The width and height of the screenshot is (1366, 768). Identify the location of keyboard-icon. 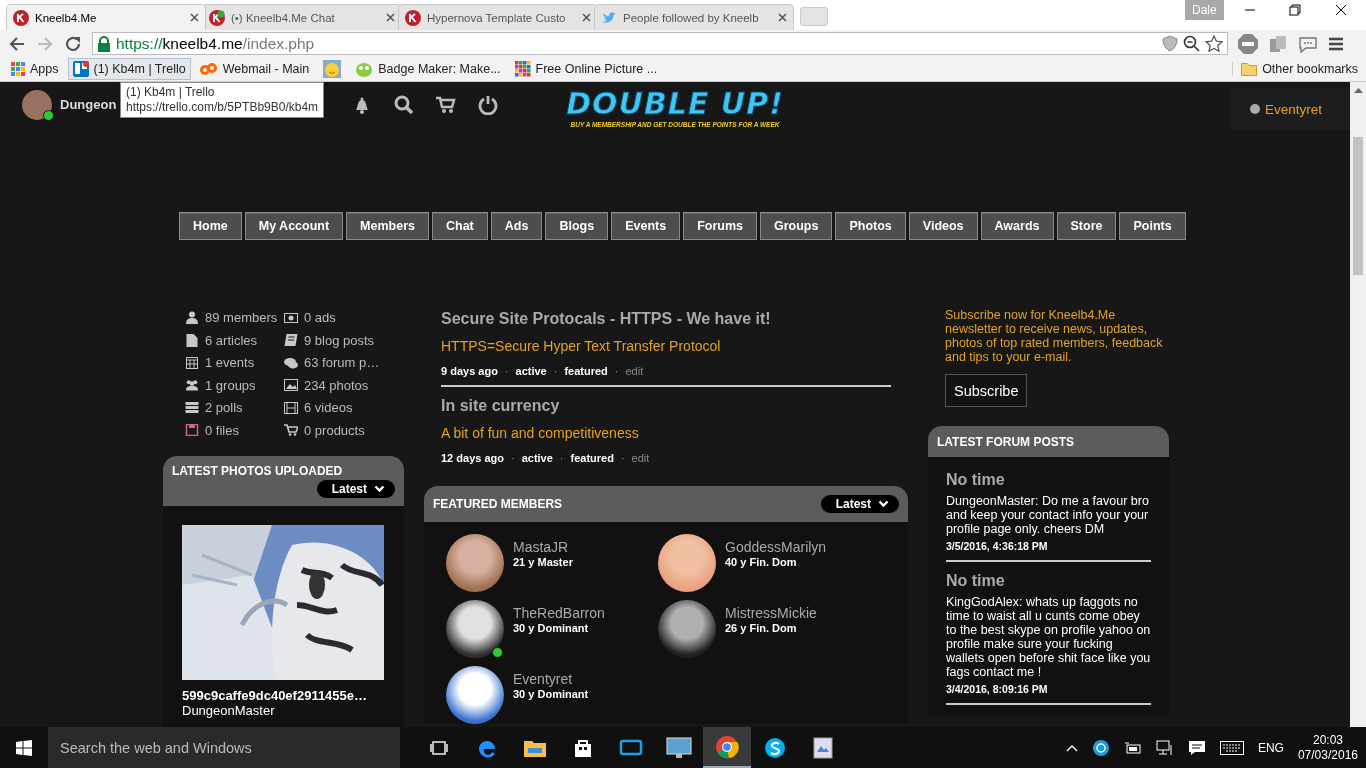
(1231, 747).